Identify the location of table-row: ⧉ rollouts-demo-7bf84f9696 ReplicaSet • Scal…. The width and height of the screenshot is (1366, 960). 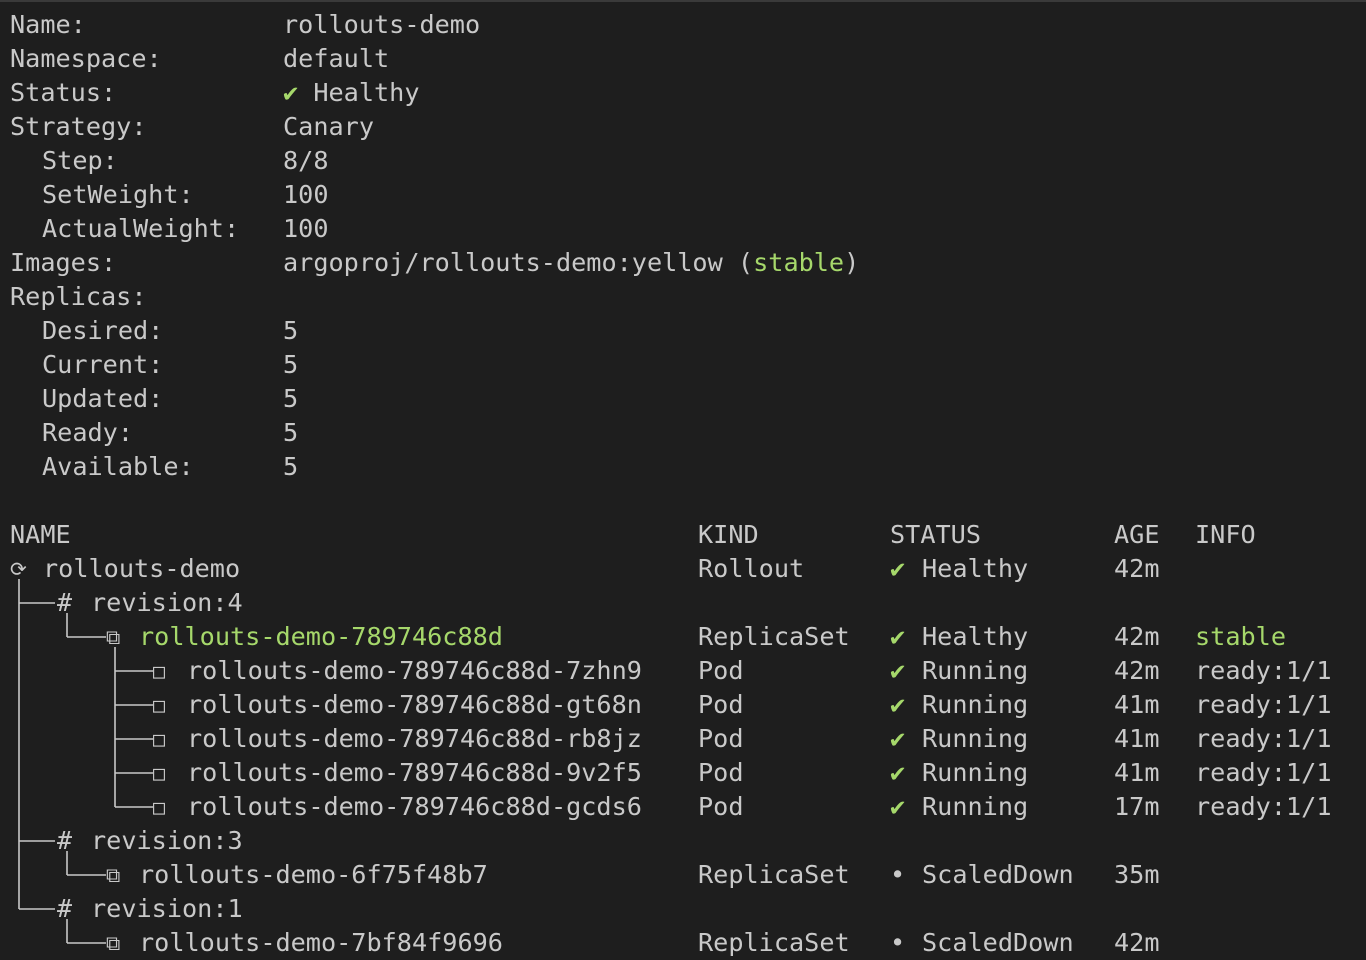
(683, 943).